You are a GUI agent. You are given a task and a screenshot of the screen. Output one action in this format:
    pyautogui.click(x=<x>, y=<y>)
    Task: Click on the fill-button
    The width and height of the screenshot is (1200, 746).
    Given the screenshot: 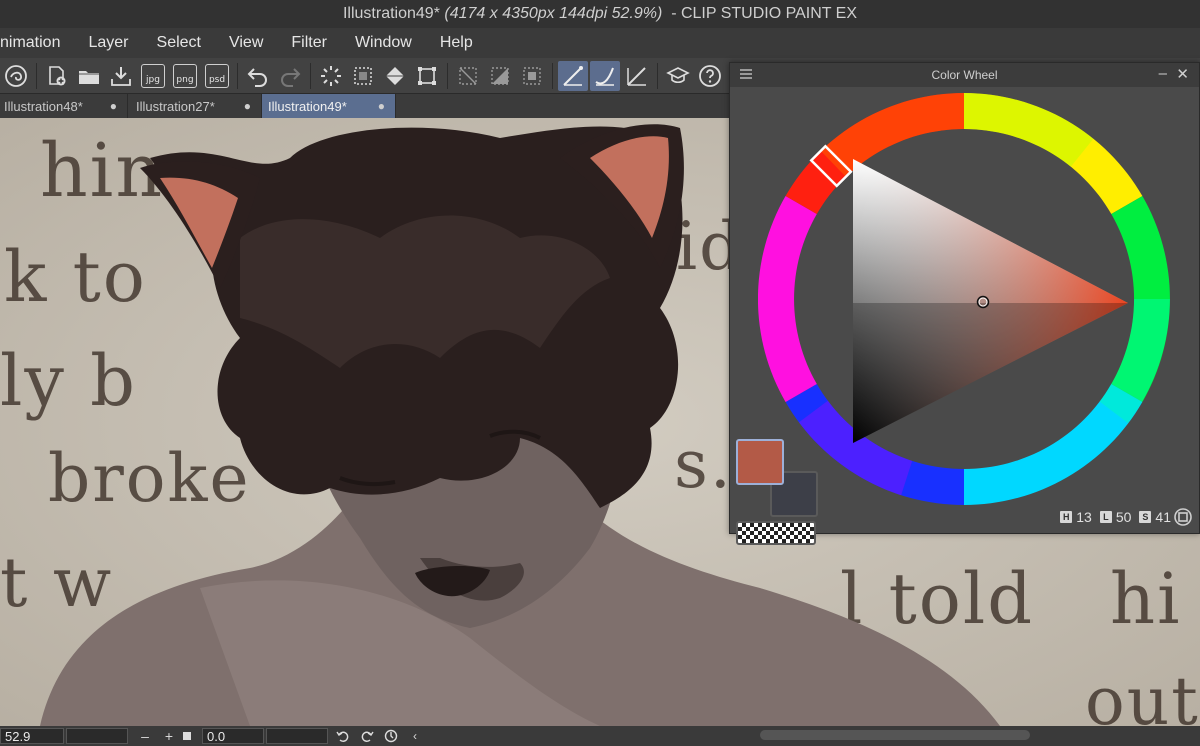 What is the action you would take?
    pyautogui.click(x=395, y=76)
    